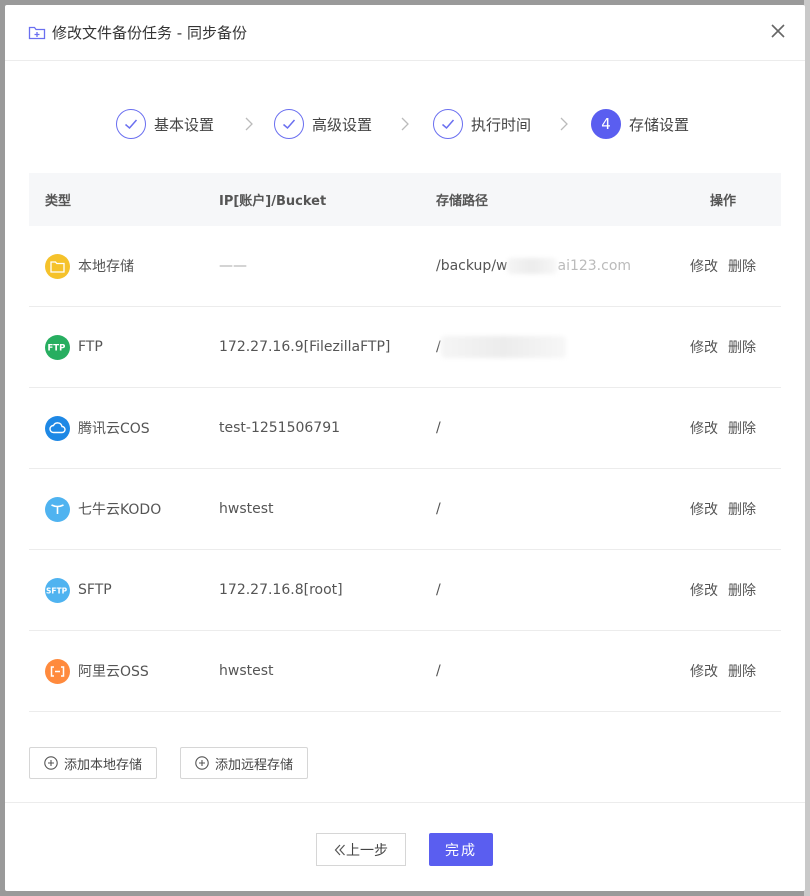  I want to click on type-label: FTP, so click(90, 347).